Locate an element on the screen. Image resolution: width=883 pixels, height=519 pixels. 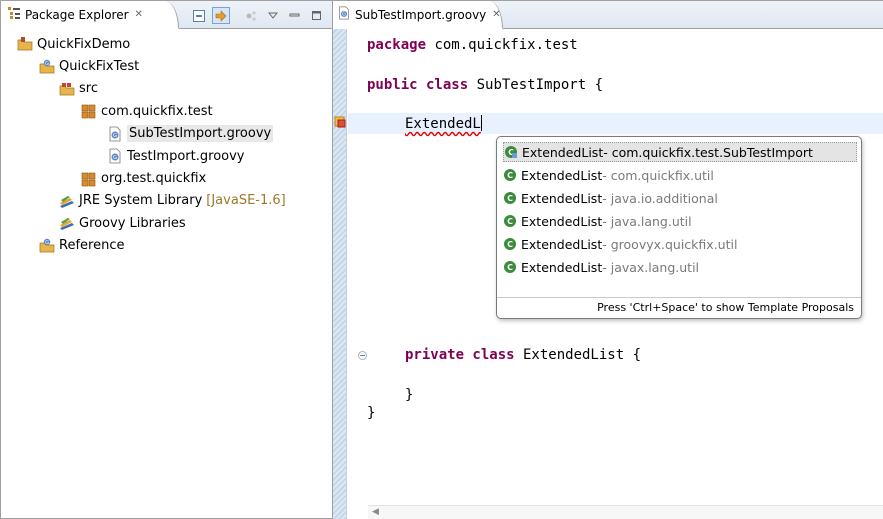
code-line-package: package com.quickfix.test is located at coordinates (472, 45).